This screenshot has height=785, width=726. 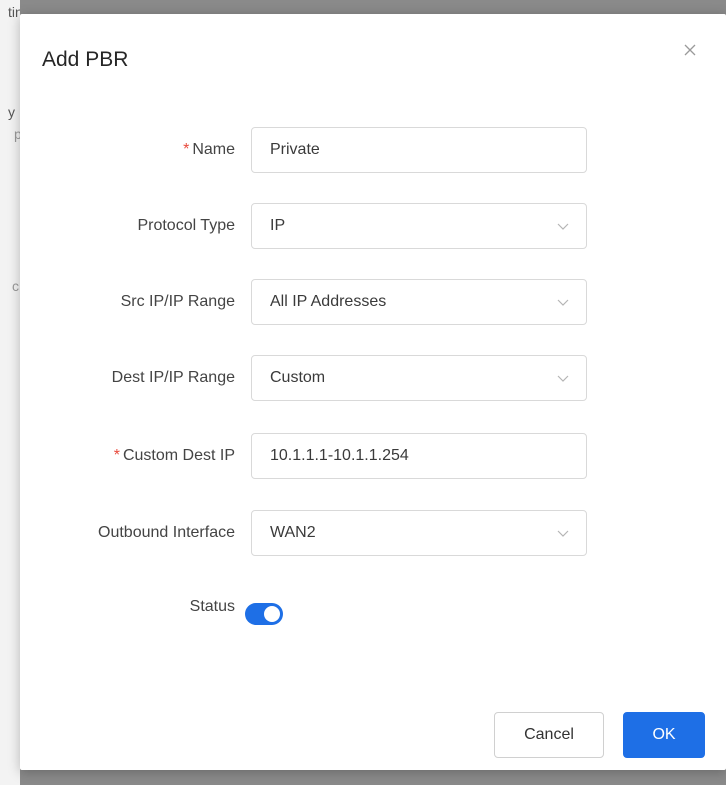 I want to click on status-toggle, so click(x=264, y=614).